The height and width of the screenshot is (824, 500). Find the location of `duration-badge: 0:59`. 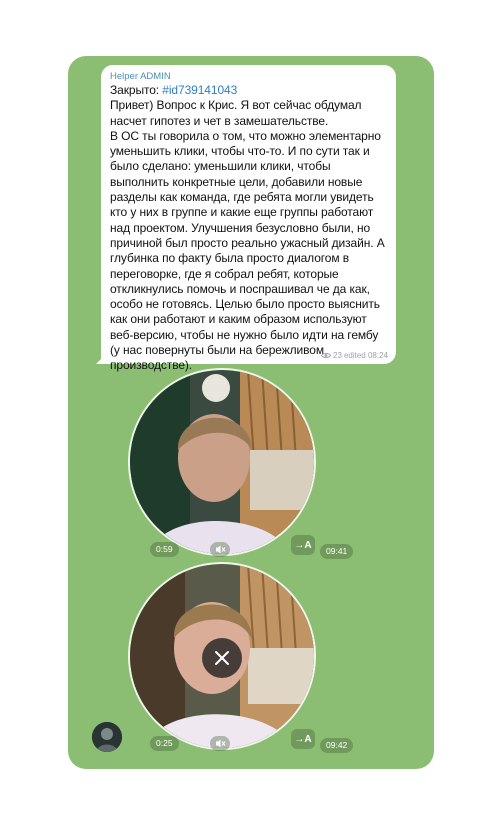

duration-badge: 0:59 is located at coordinates (164, 549).